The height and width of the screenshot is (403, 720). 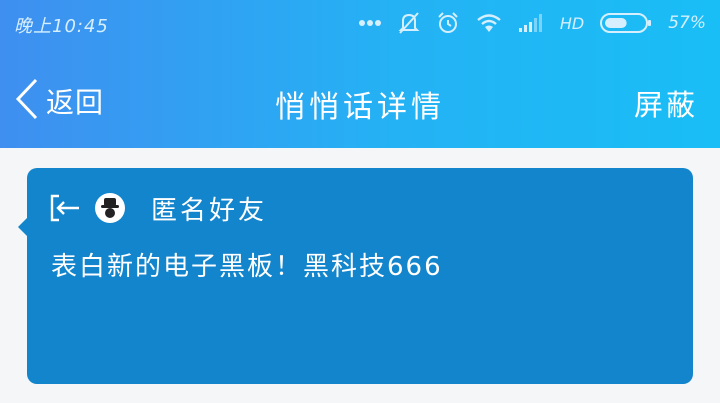 I want to click on page-title: 悄悄话详情, so click(x=360, y=107).